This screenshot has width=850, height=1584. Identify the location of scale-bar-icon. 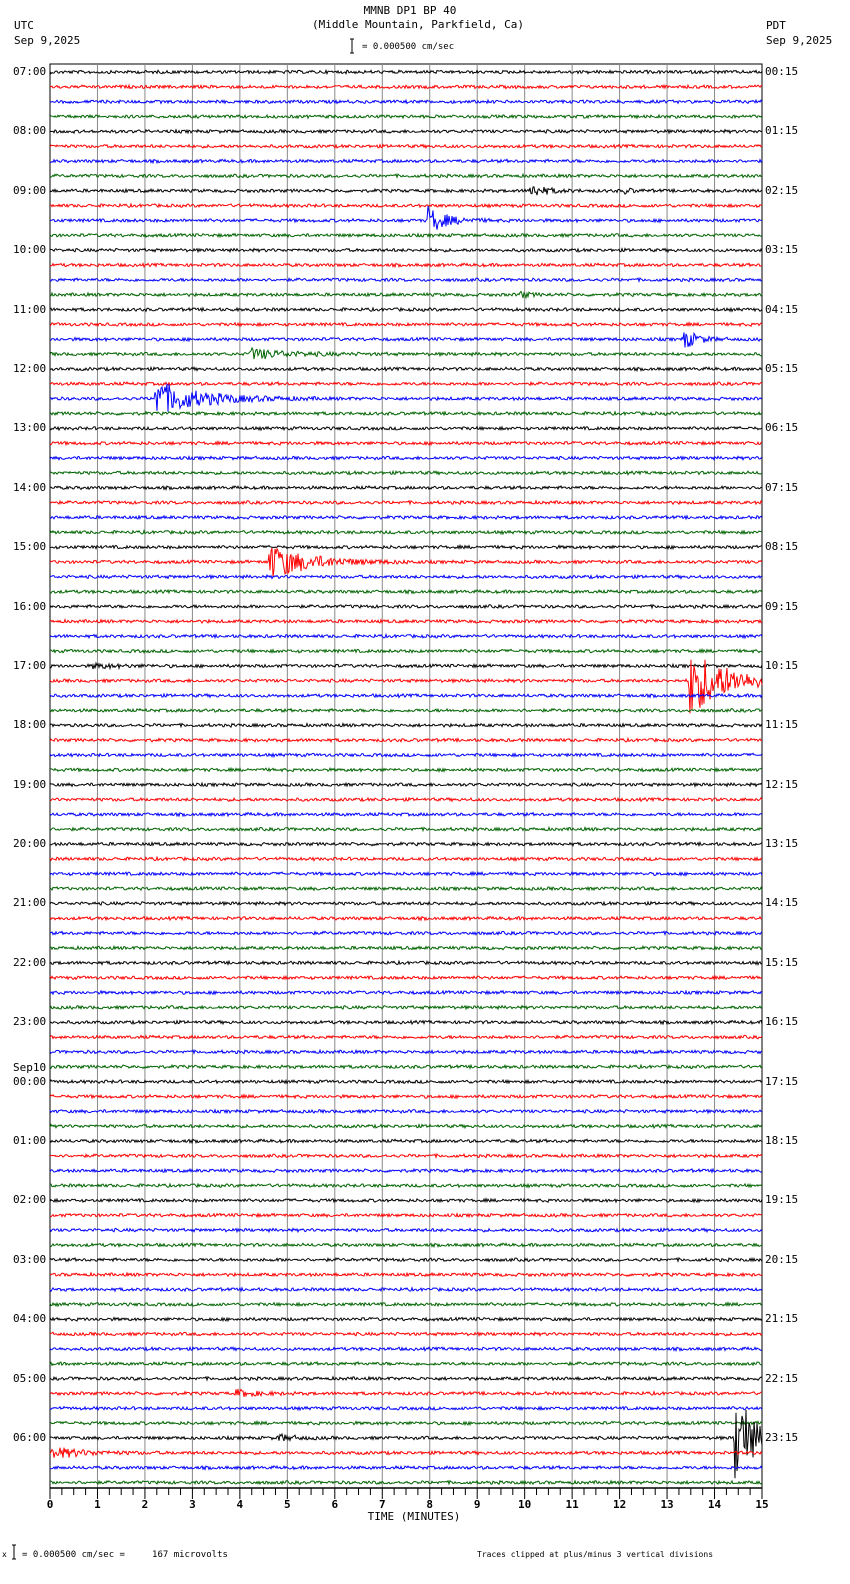
(352, 46).